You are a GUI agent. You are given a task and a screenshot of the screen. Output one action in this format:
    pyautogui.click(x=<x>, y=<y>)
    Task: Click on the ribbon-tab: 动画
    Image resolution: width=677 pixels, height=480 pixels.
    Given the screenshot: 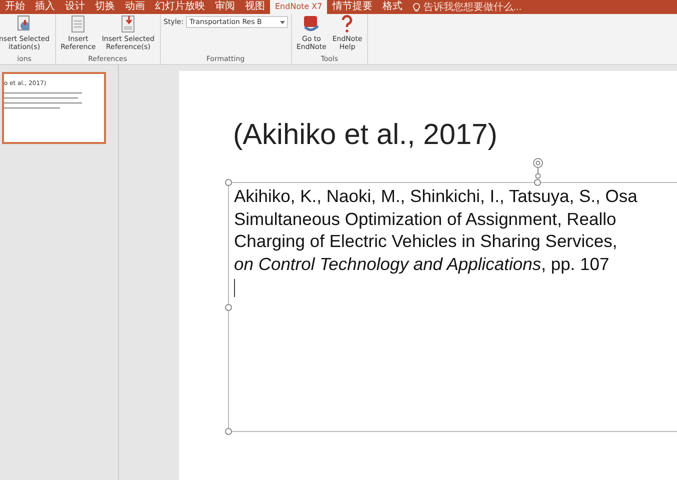 What is the action you would take?
    pyautogui.click(x=135, y=7)
    